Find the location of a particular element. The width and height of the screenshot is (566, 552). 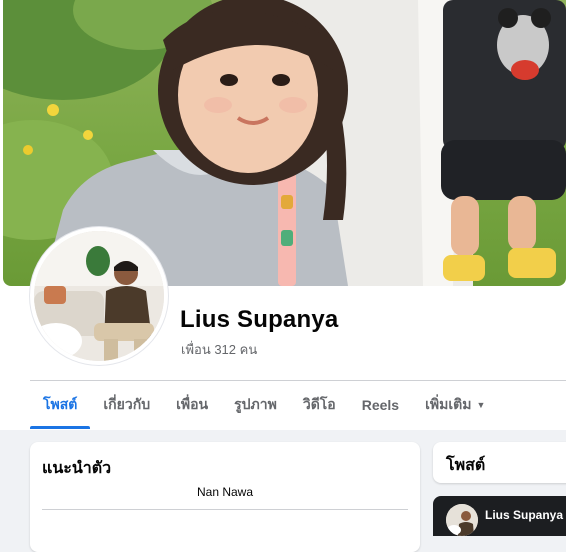

avatar-photo is located at coordinates (99, 296).